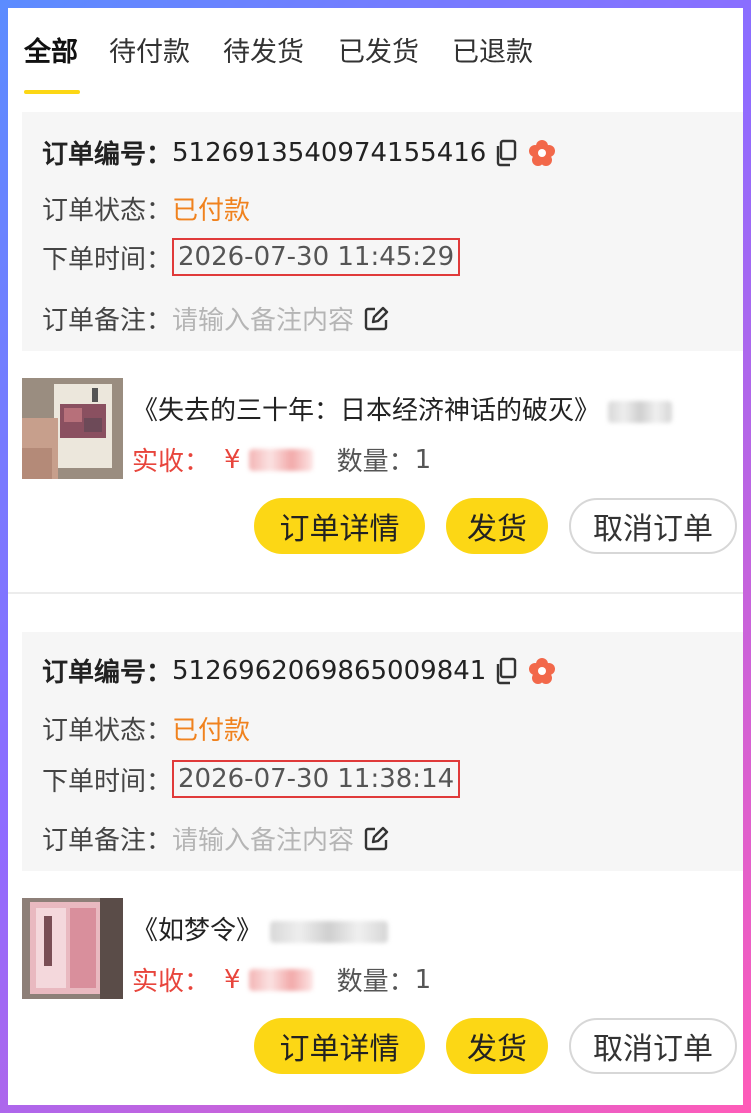 The image size is (751, 1113). I want to click on active-tab-indicator, so click(52, 92).